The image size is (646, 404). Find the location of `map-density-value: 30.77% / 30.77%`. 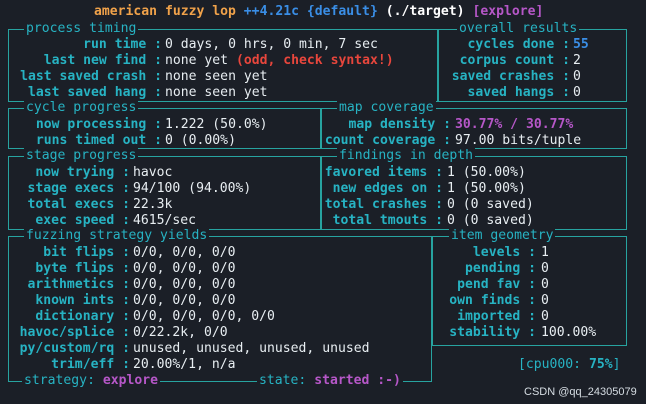

map-density-value: 30.77% / 30.77% is located at coordinates (514, 124).